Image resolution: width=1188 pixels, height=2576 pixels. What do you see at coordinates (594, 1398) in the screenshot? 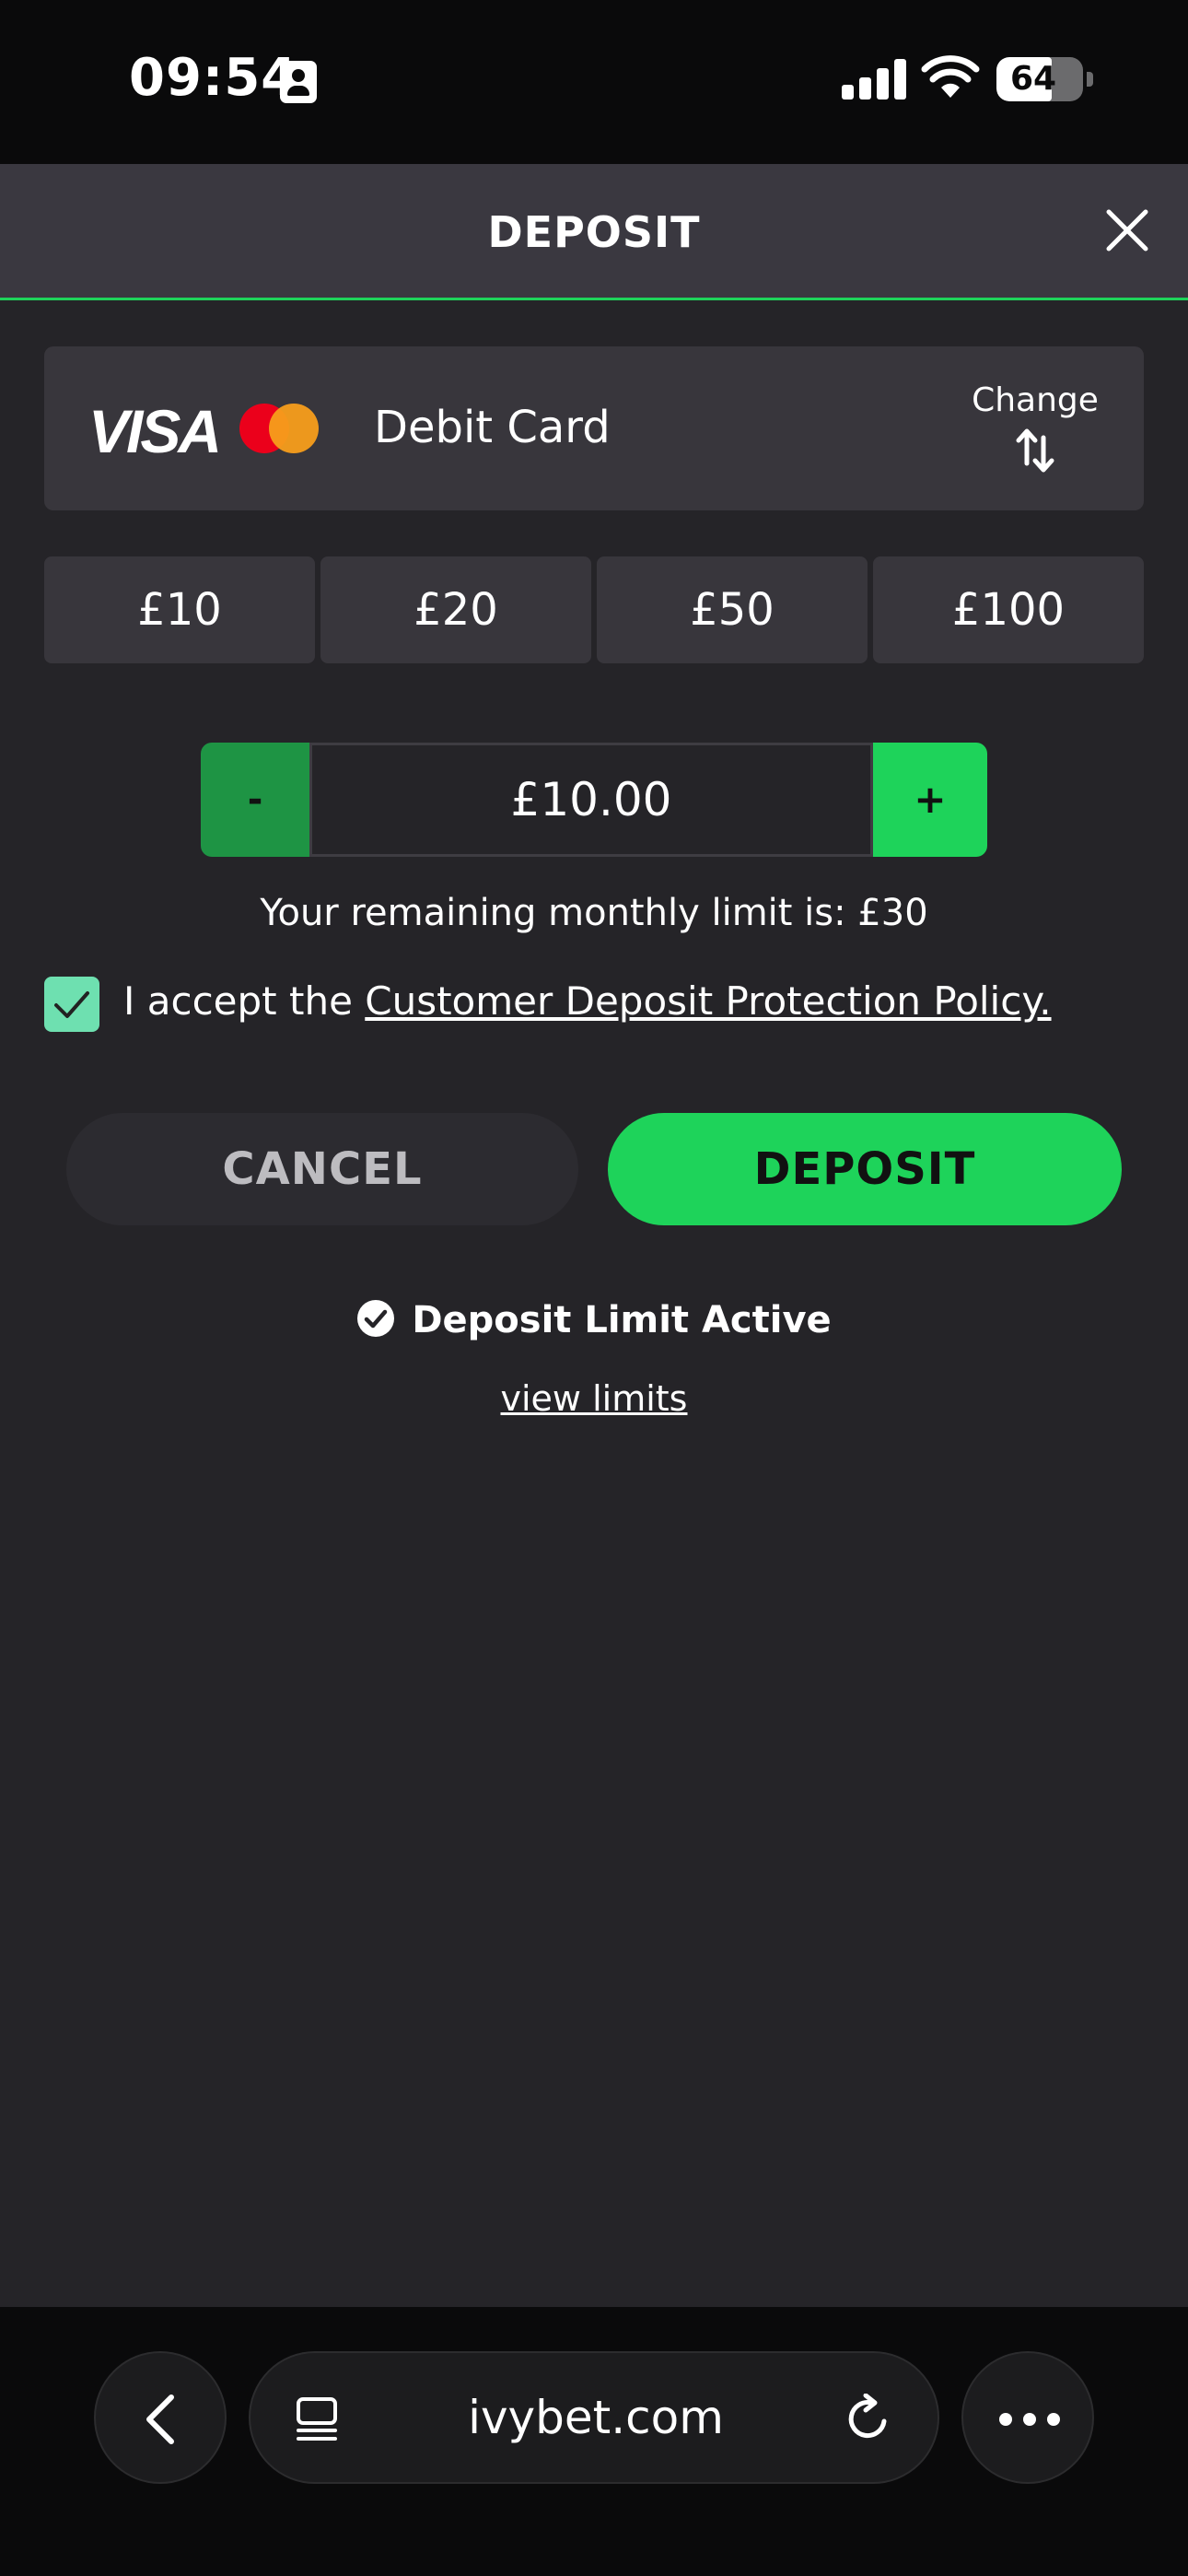
I see `view-limits-link: view limits` at bounding box center [594, 1398].